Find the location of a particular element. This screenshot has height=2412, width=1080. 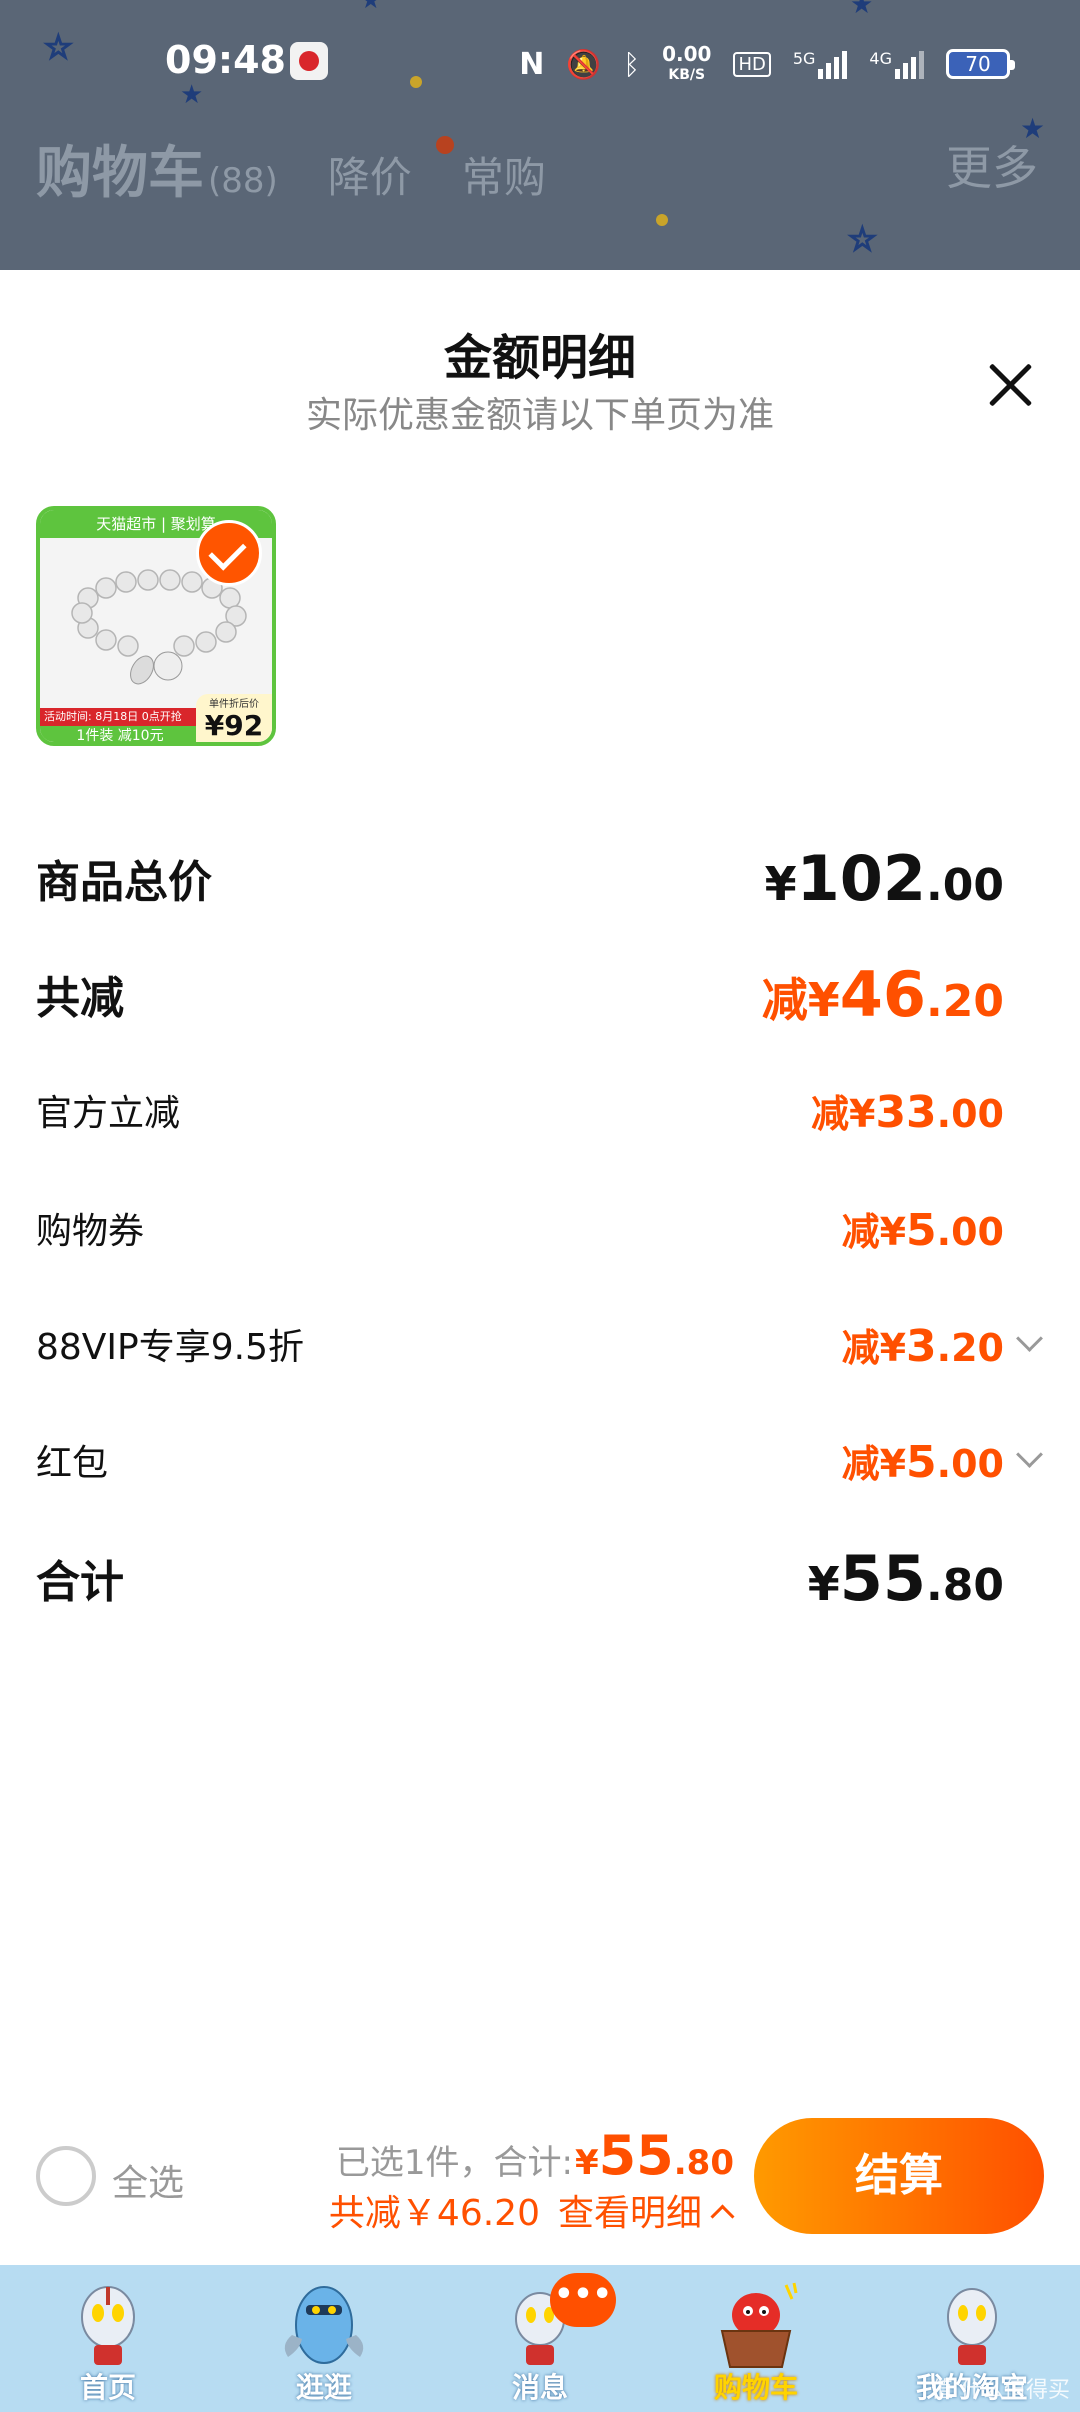

net-speed: 0.00 KB/S is located at coordinates (687, 62).